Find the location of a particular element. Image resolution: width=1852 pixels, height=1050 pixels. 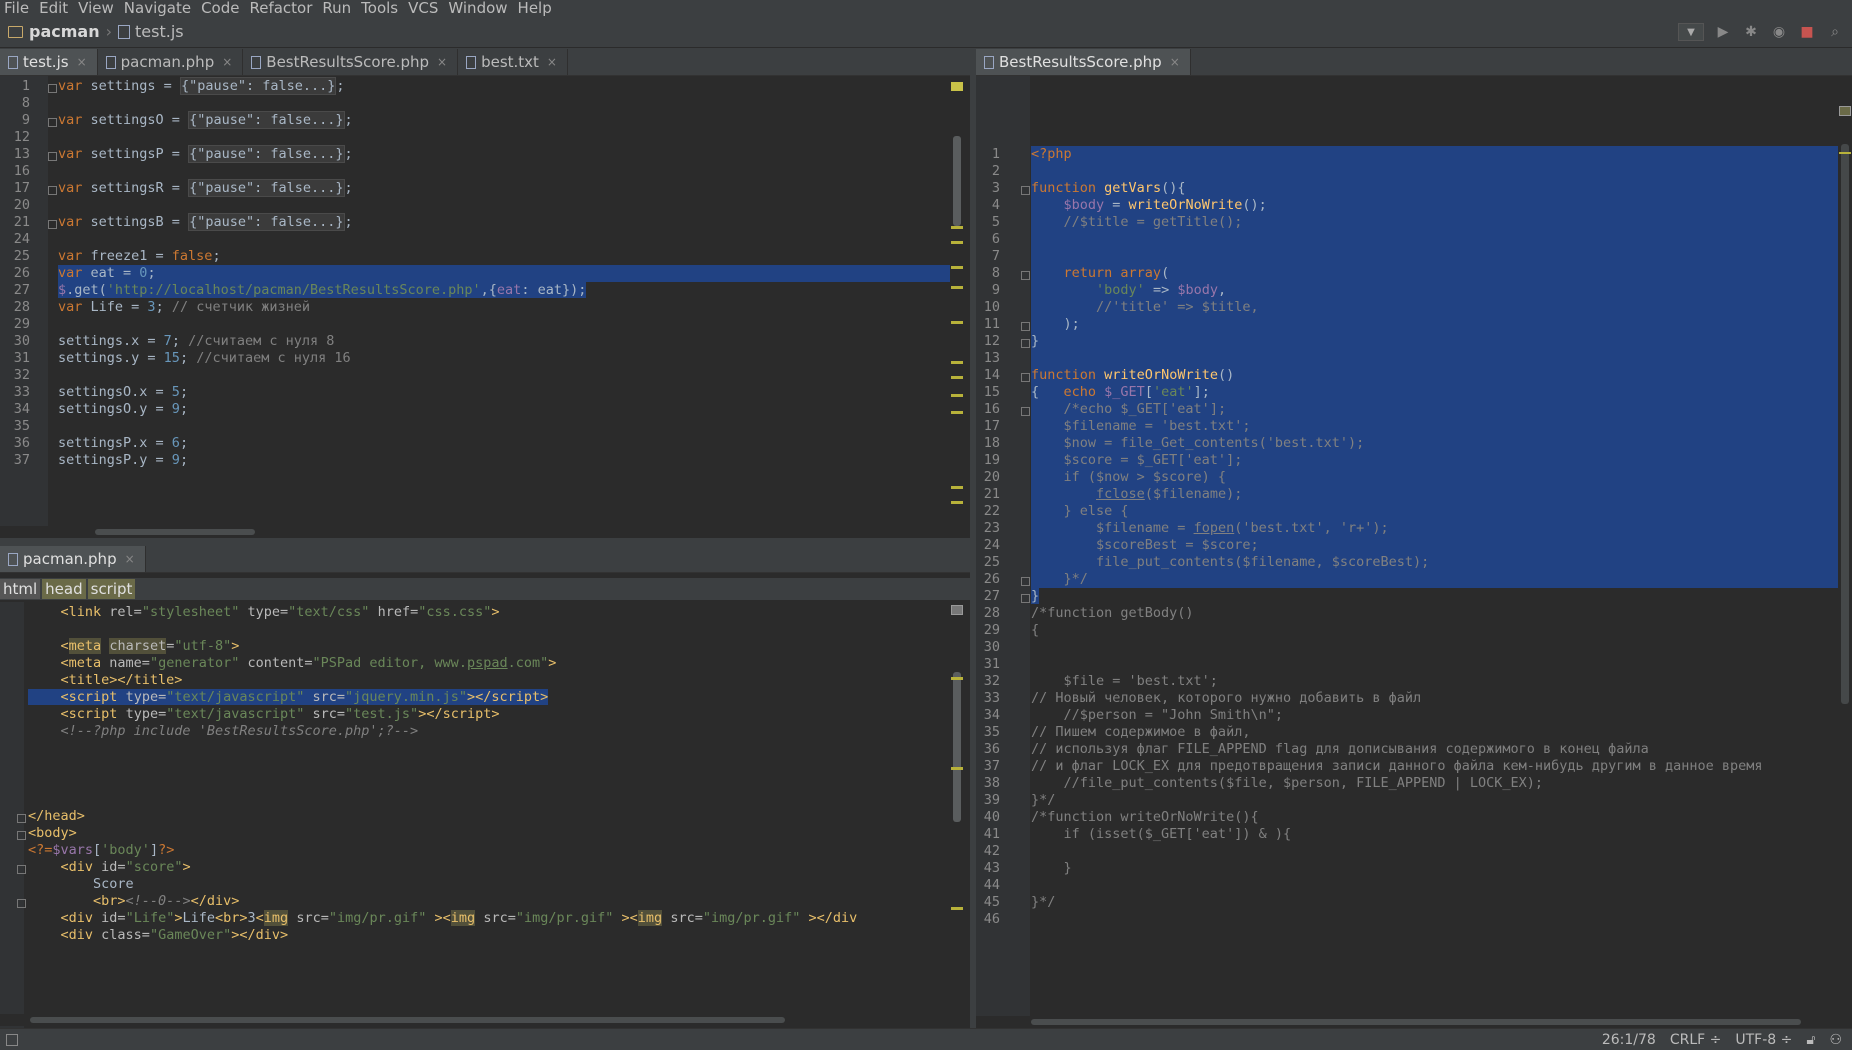

menu-edit: Edit is located at coordinates (54, 8).